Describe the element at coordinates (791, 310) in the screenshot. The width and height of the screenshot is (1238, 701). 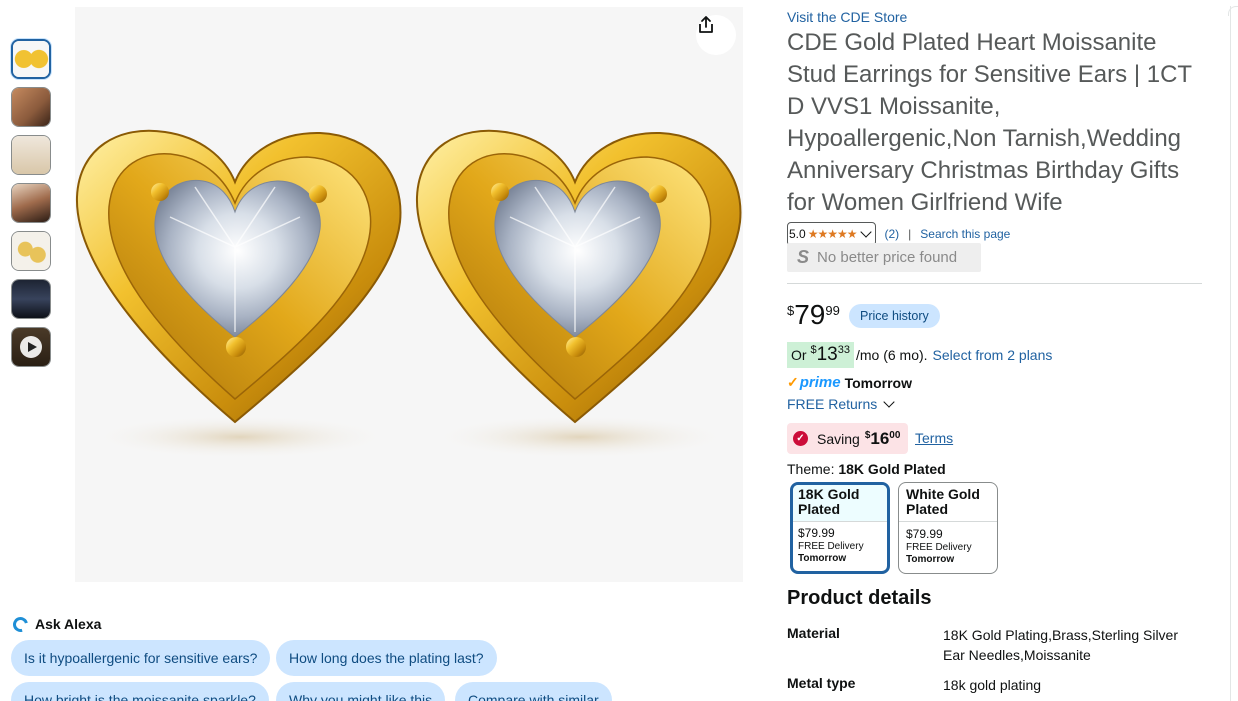
I see `price-currency: $` at that location.